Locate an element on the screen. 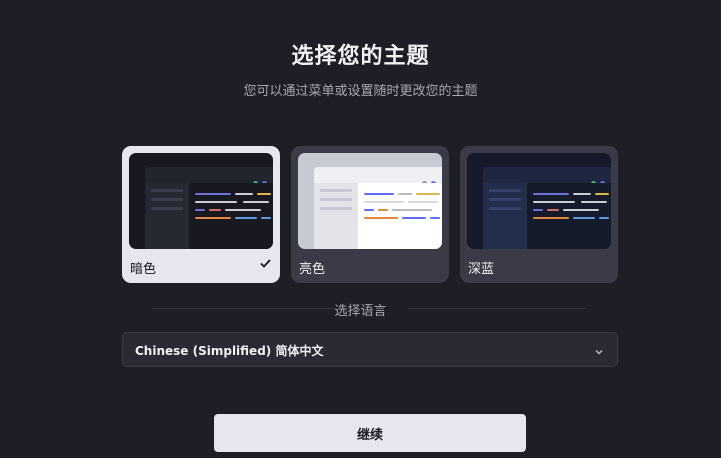 The height and width of the screenshot is (458, 721). theme-card-light: 亮色 is located at coordinates (370, 214).